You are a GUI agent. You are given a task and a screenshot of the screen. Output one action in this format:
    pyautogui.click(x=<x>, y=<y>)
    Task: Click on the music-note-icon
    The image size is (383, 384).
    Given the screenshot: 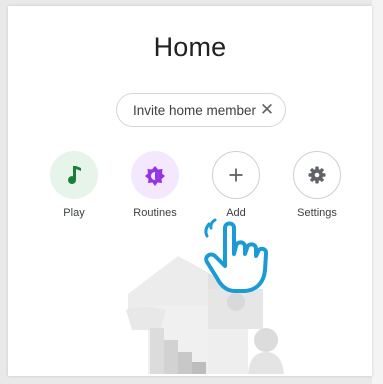 What is the action you would take?
    pyautogui.click(x=74, y=175)
    